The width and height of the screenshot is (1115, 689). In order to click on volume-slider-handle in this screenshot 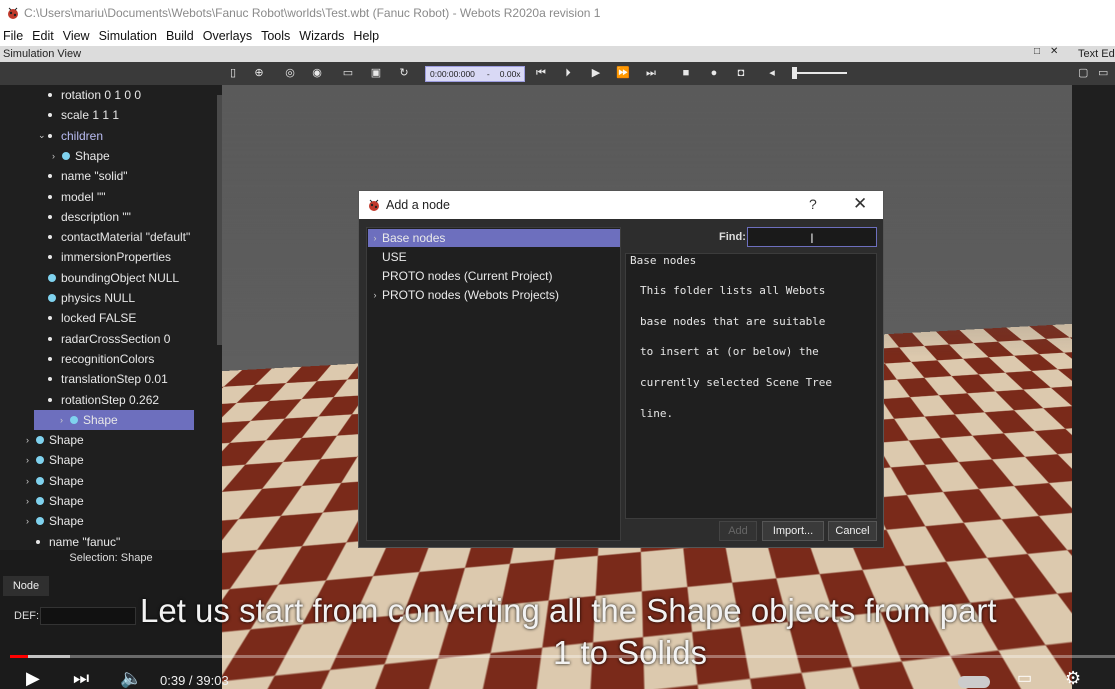, I will do `click(794, 73)`.